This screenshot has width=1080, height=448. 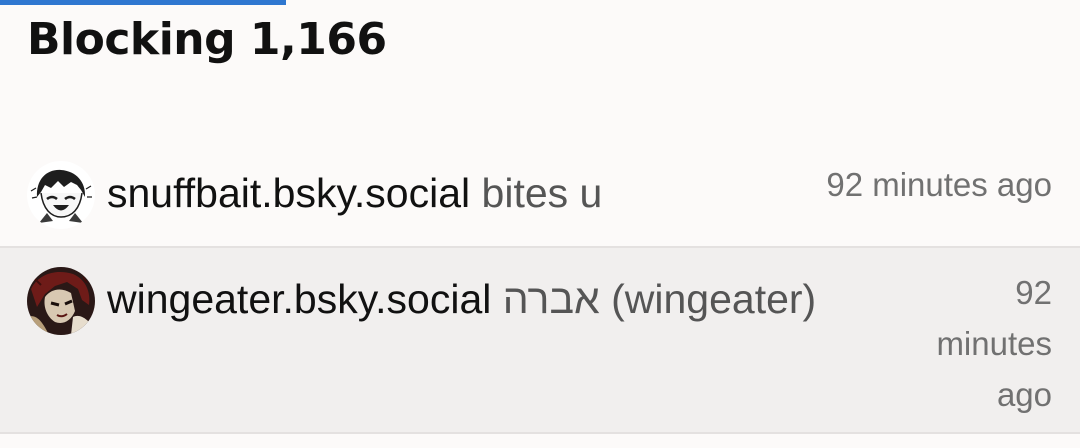 I want to click on account-handle: wingeater.bsky.social, so click(x=299, y=299).